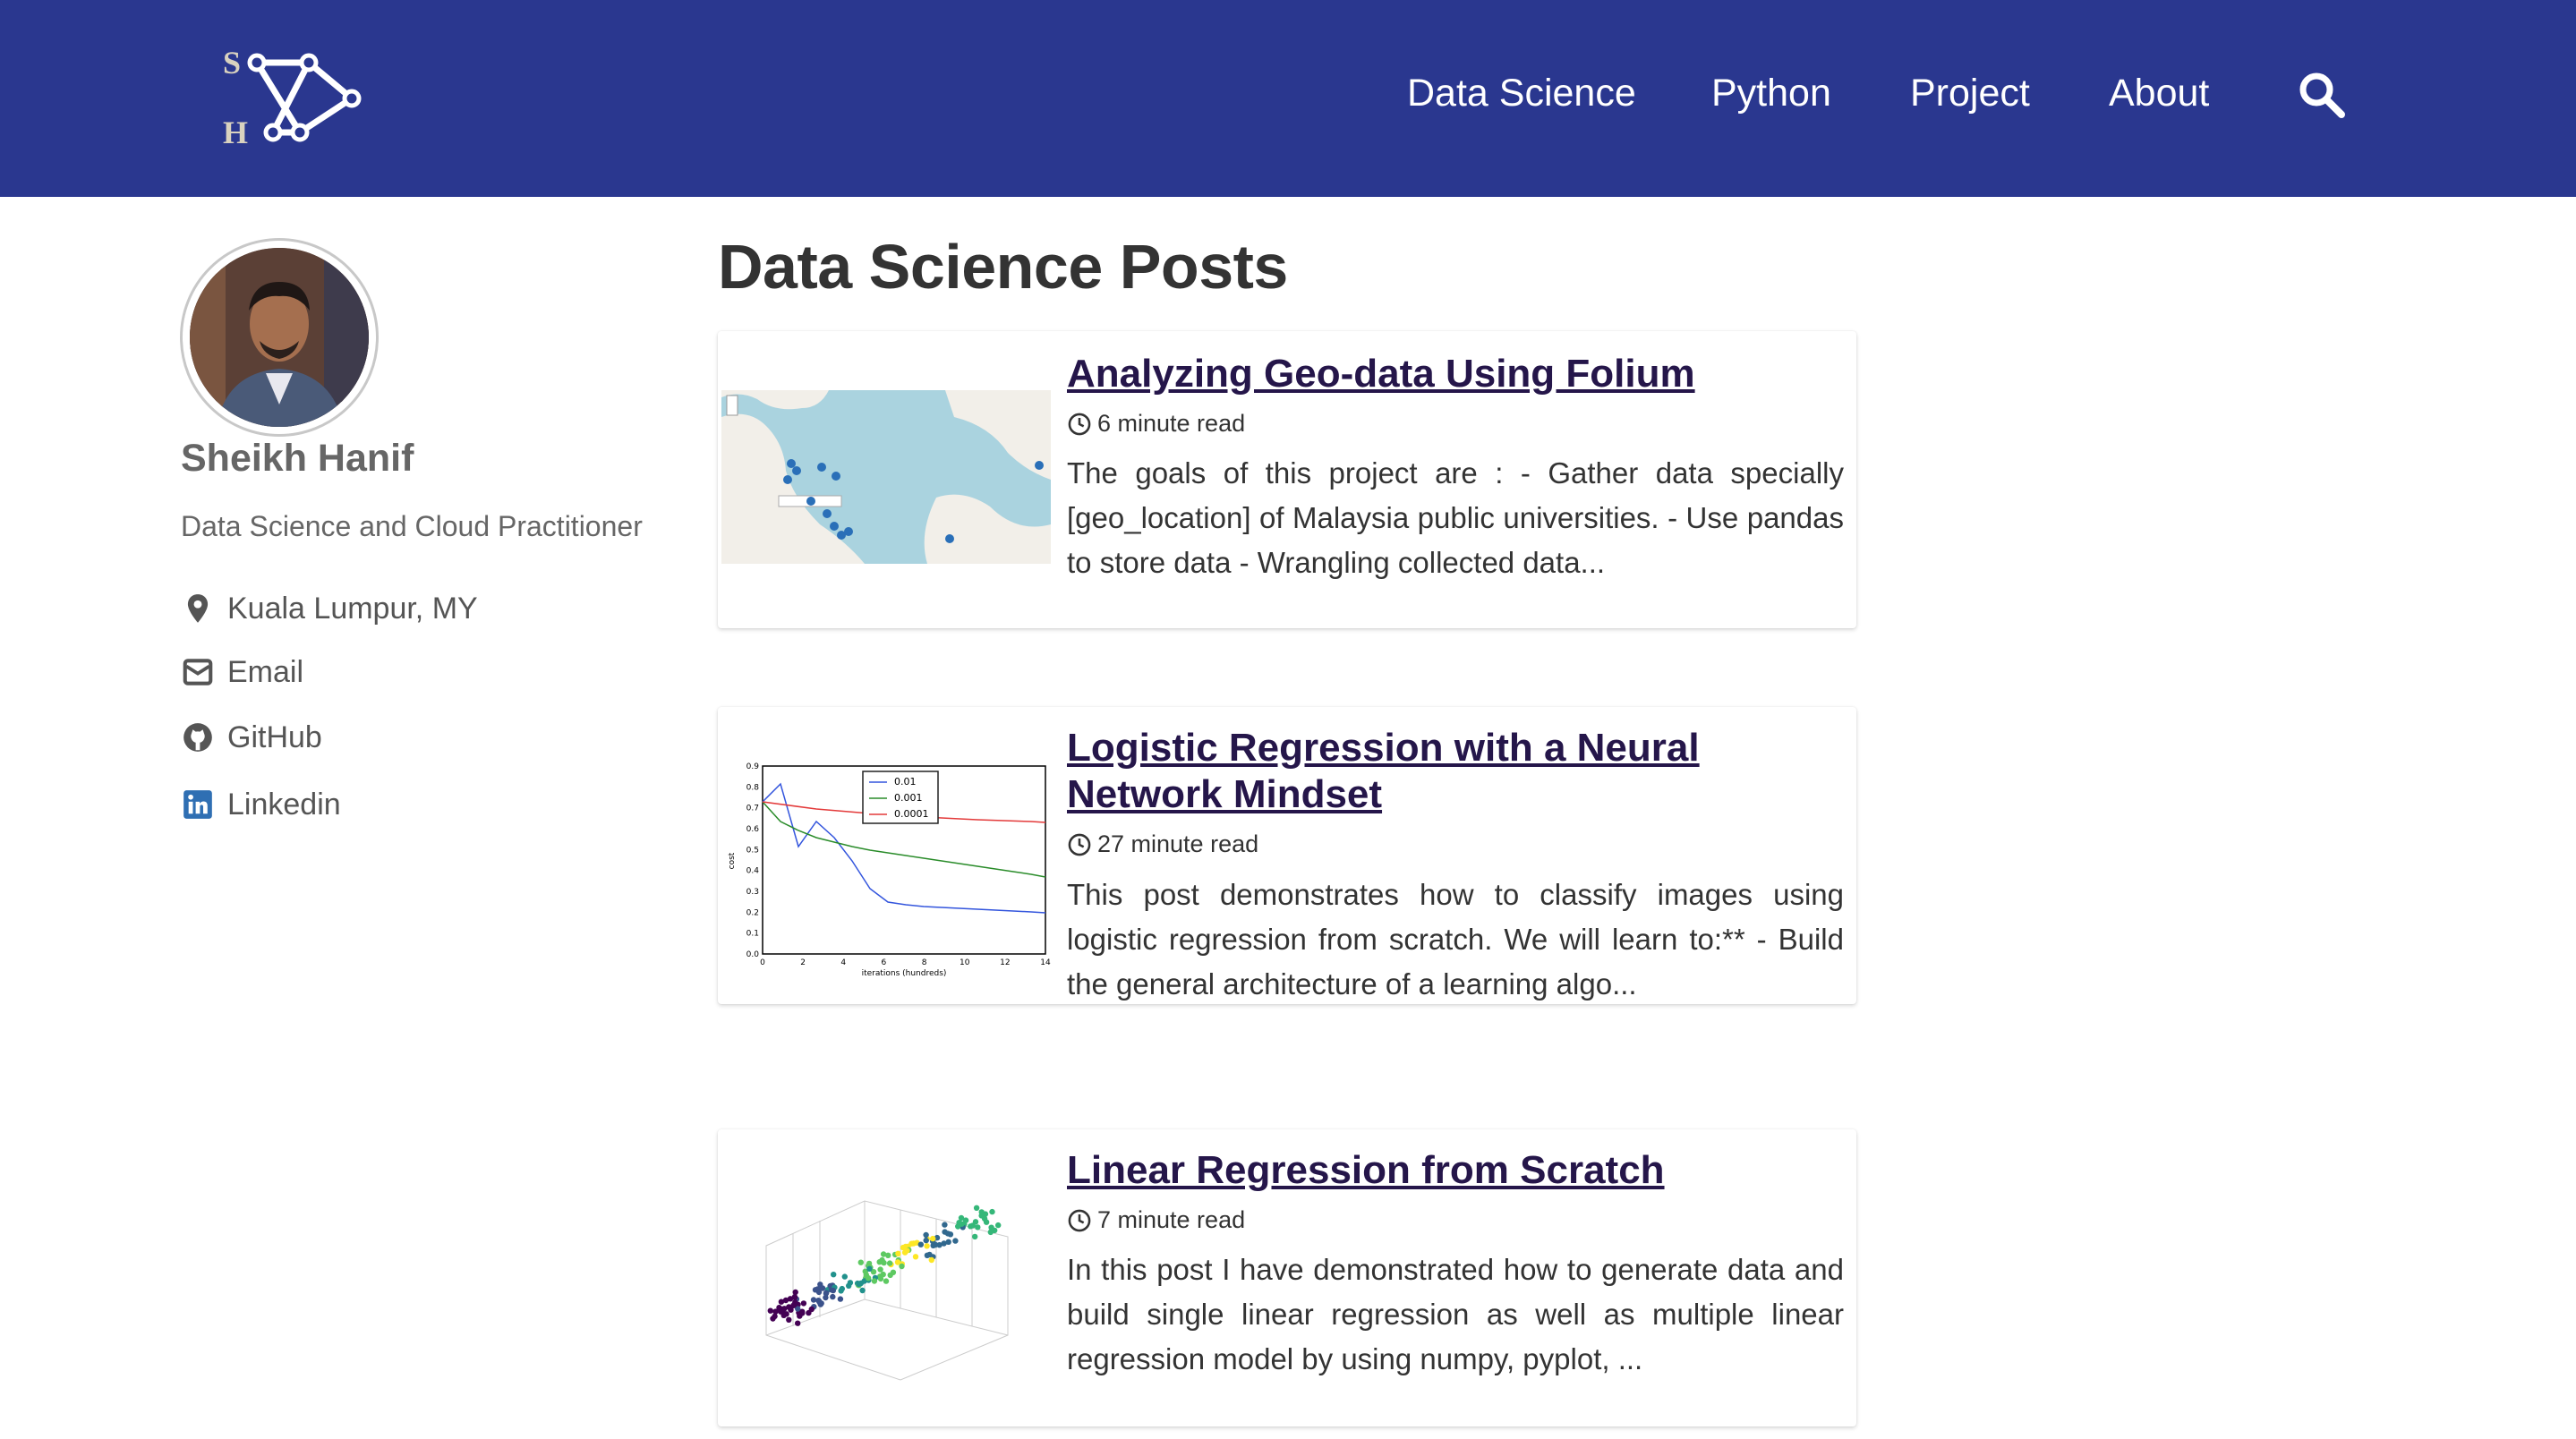 This screenshot has width=2576, height=1439. I want to click on author-avatar, so click(279, 337).